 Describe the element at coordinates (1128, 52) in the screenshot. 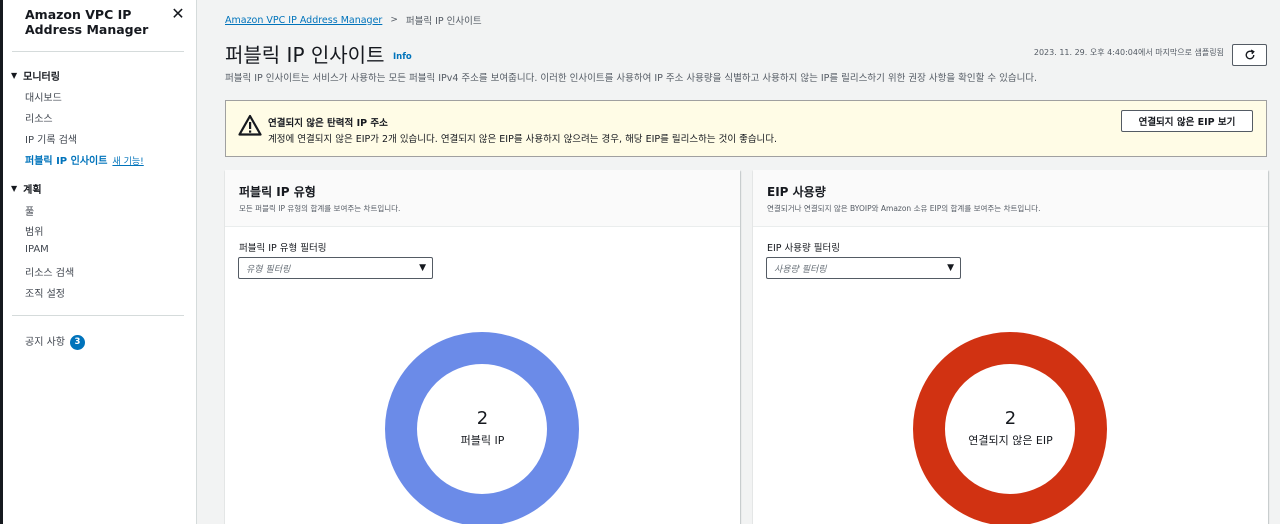

I see `last-sampled-time: 2023. 11. 29. 오후 4:40:04에서 마지막으로 샘플링됨` at that location.